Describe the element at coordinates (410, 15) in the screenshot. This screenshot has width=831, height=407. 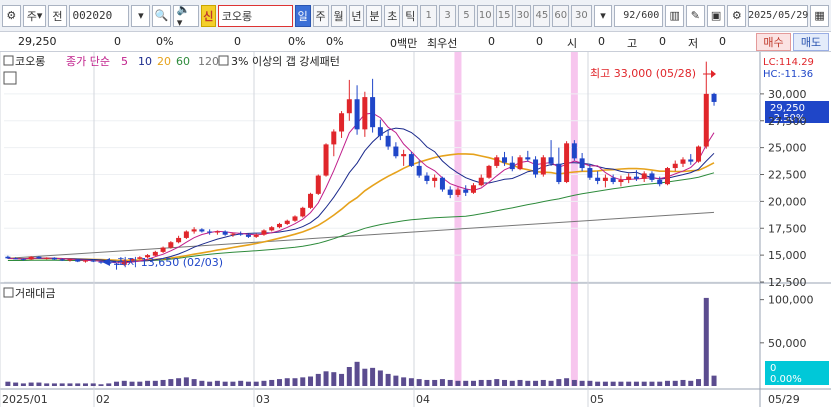
I see `period-tick-tab: 틱` at that location.